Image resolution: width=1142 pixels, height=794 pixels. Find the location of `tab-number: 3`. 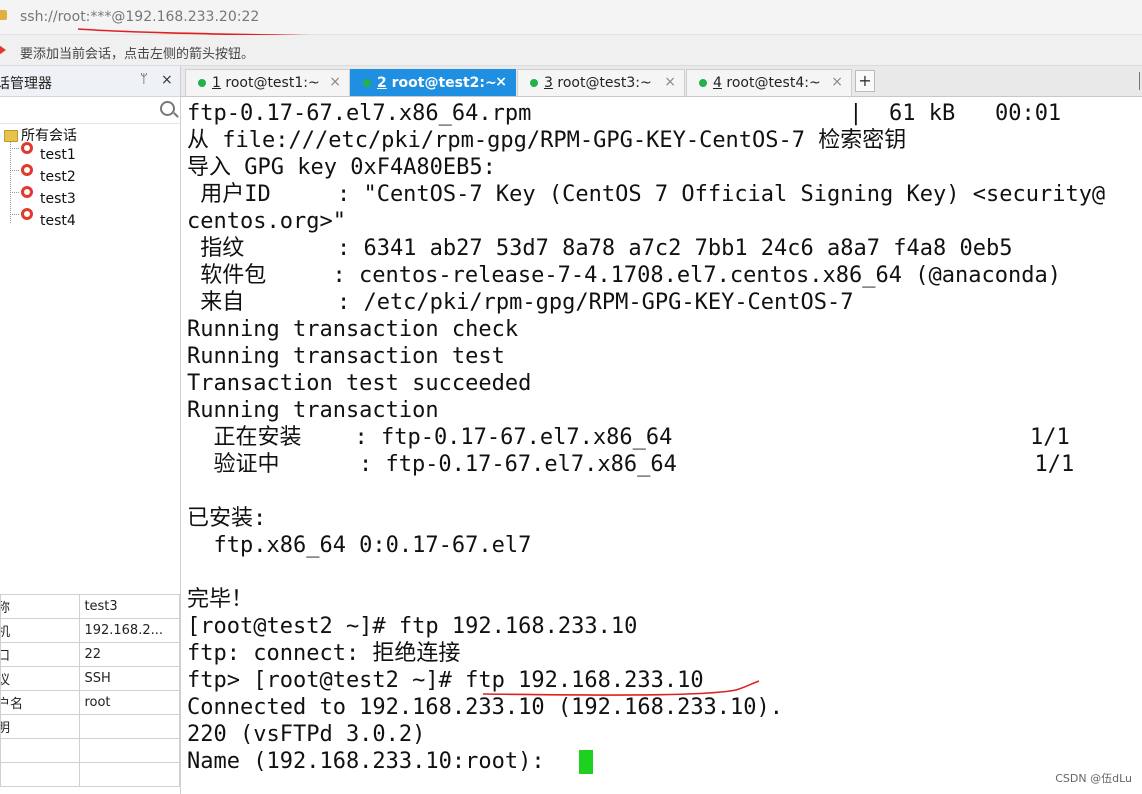

tab-number: 3 is located at coordinates (548, 83).